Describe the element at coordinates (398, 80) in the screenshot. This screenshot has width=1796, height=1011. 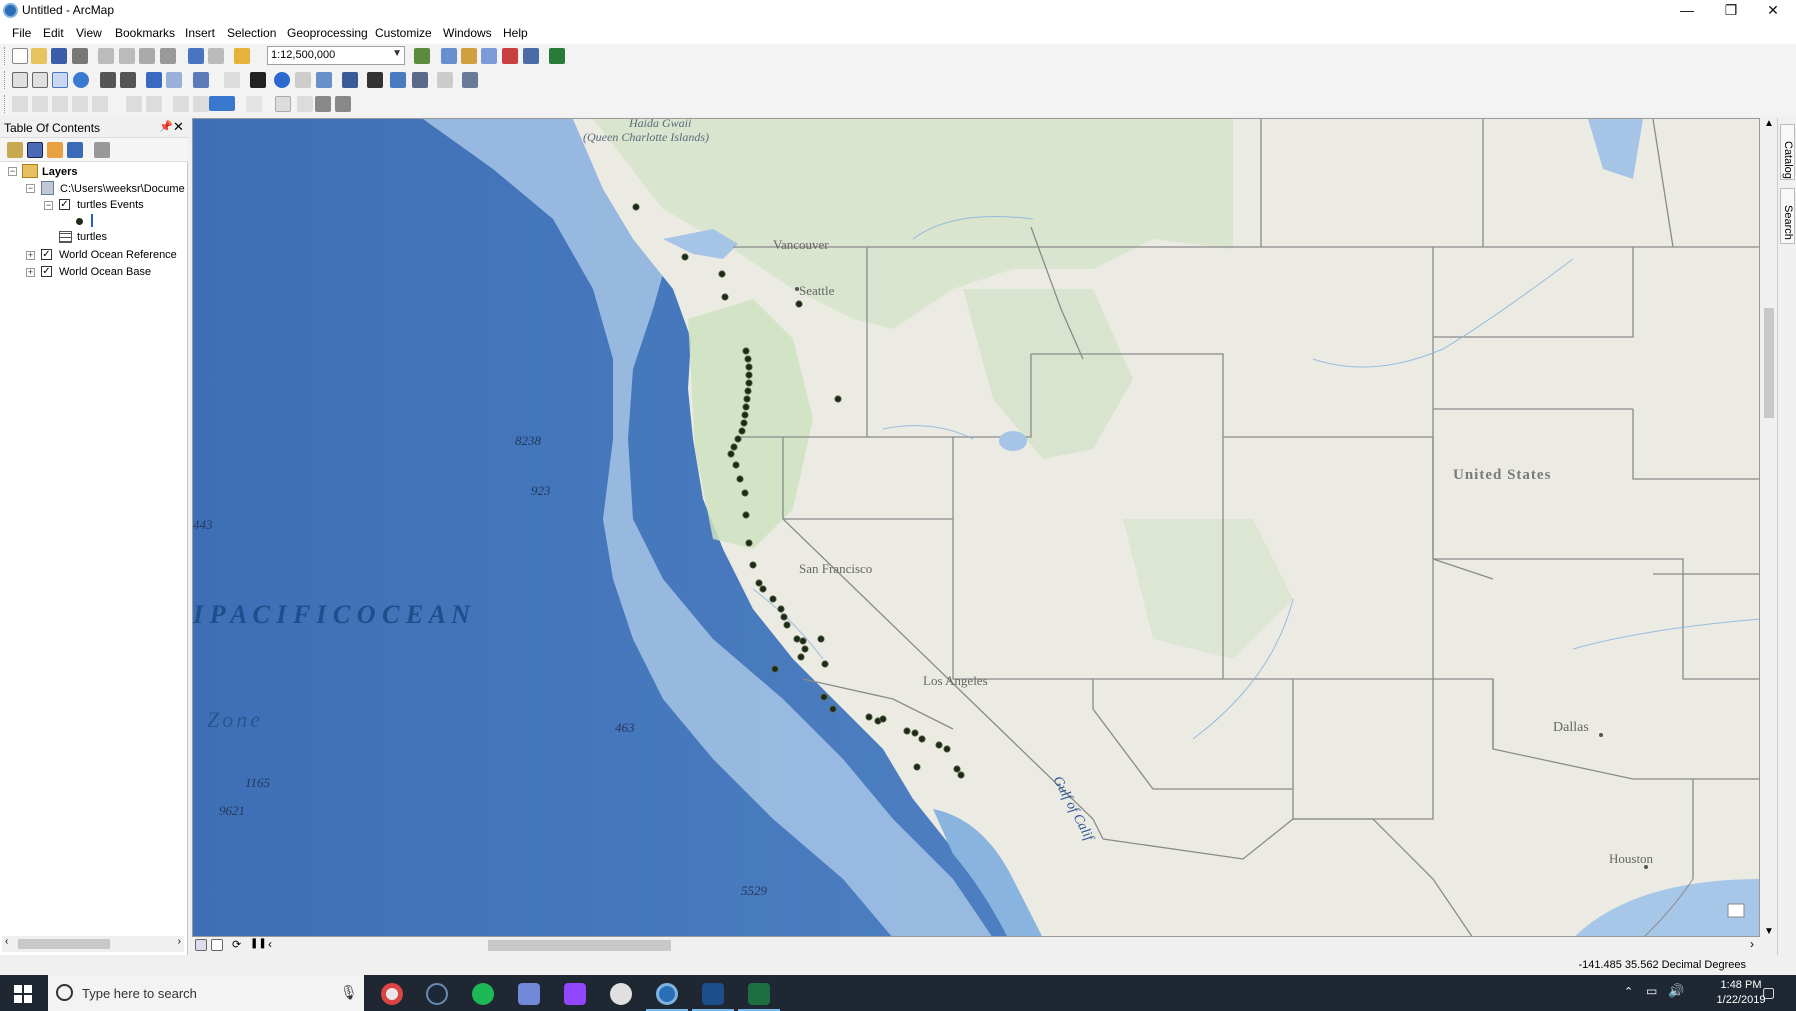
I see `find-route-icon` at that location.